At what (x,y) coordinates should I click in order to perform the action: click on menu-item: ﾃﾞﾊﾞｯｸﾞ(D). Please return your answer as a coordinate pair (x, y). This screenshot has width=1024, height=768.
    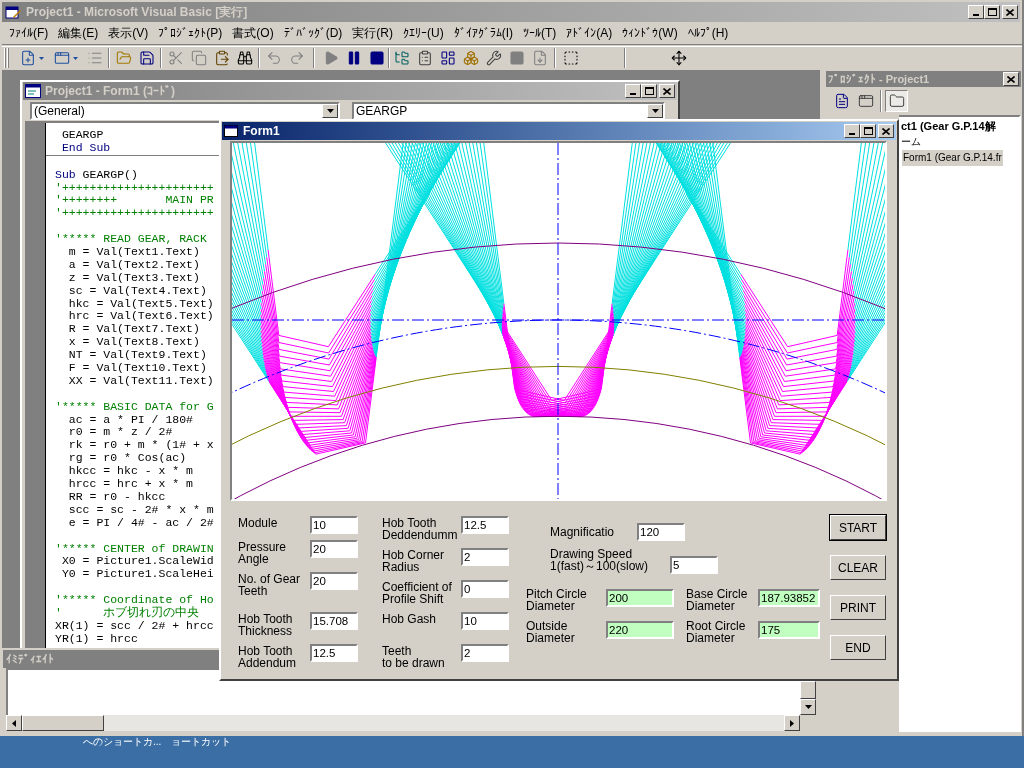
    Looking at the image, I should click on (313, 33).